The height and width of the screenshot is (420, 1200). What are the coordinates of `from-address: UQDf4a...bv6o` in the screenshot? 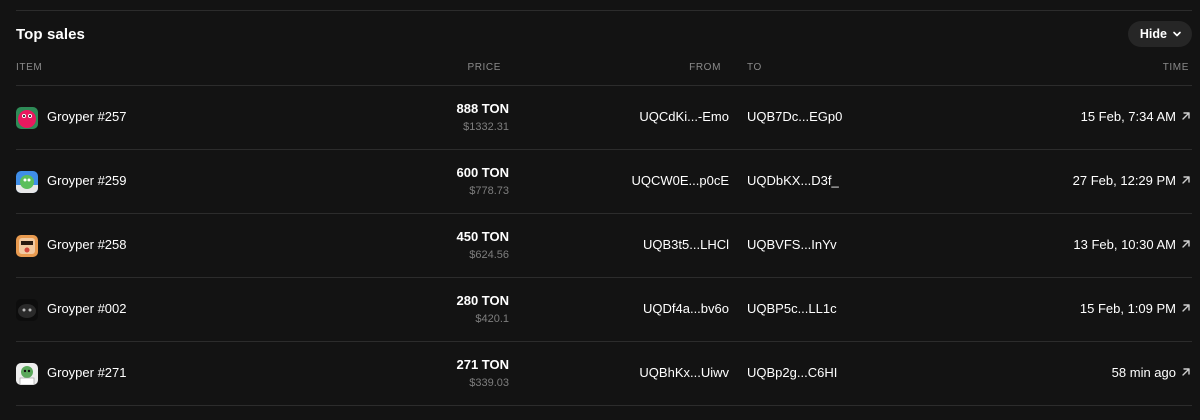 It's located at (686, 308).